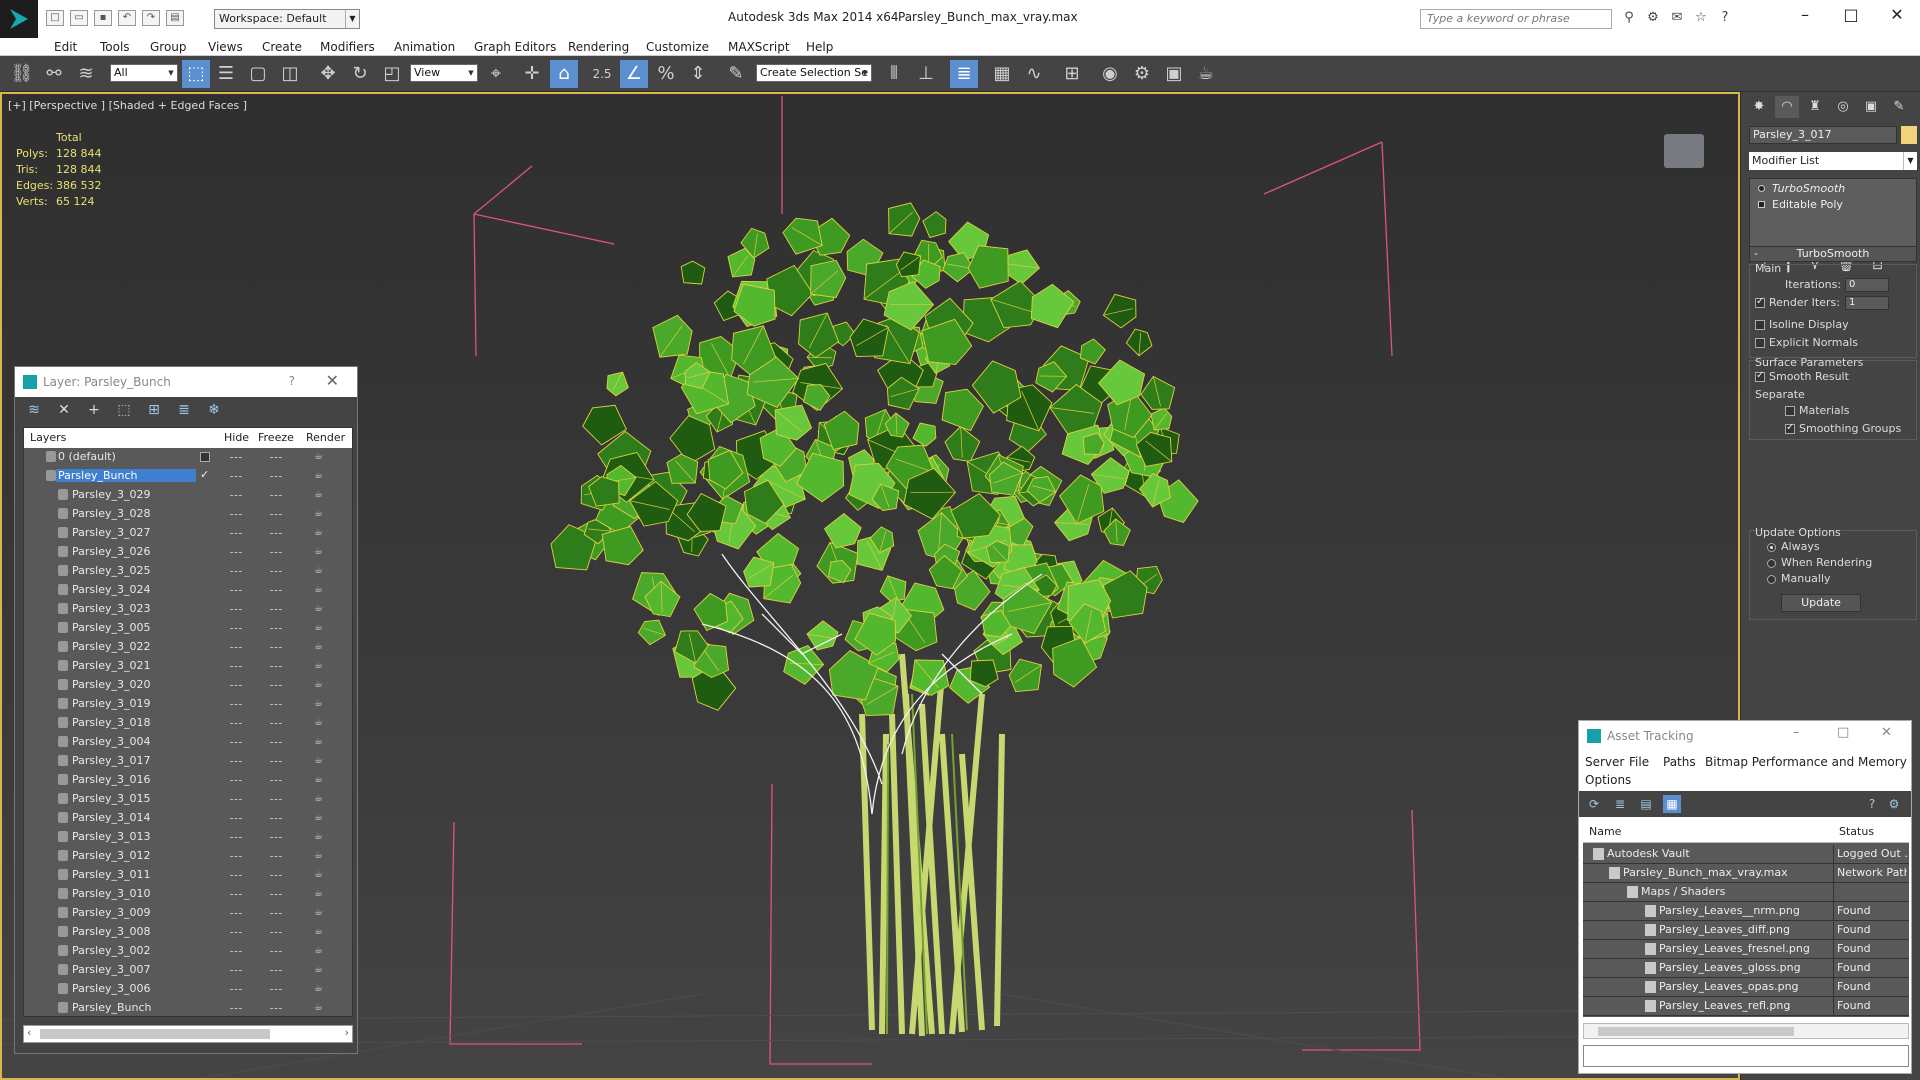 The height and width of the screenshot is (1080, 1920). What do you see at coordinates (151, 18) in the screenshot?
I see `redo-icon: ↷` at bounding box center [151, 18].